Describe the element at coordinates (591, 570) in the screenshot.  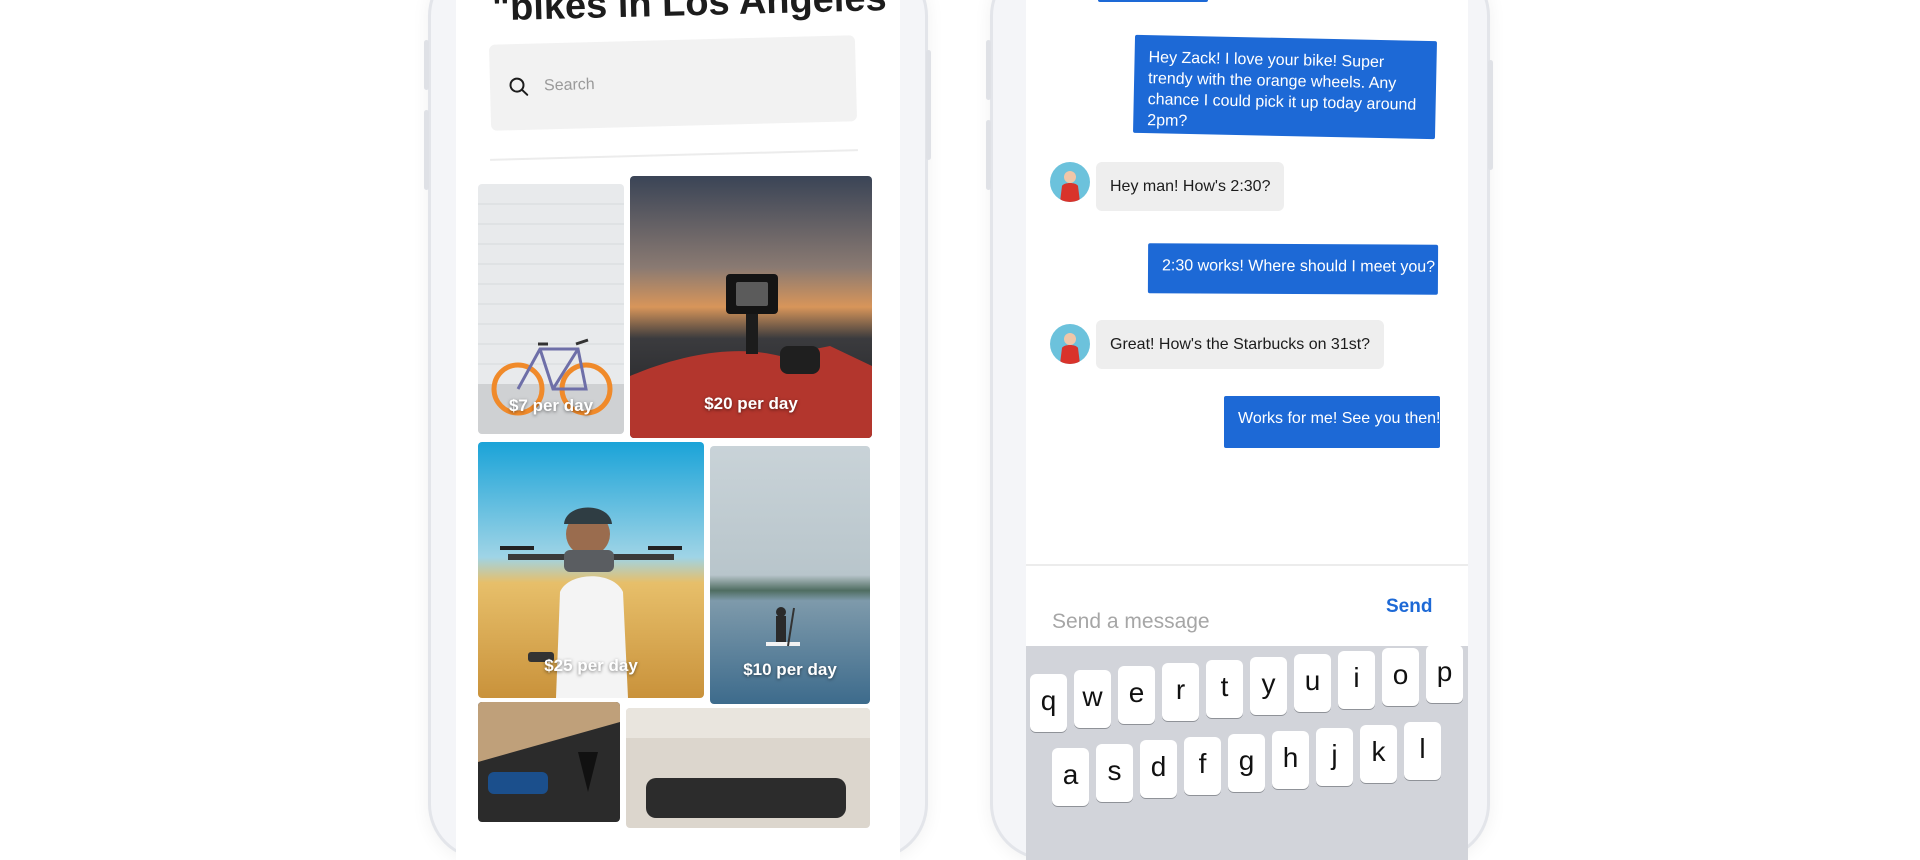
I see `listing-tile: $25 per day` at that location.